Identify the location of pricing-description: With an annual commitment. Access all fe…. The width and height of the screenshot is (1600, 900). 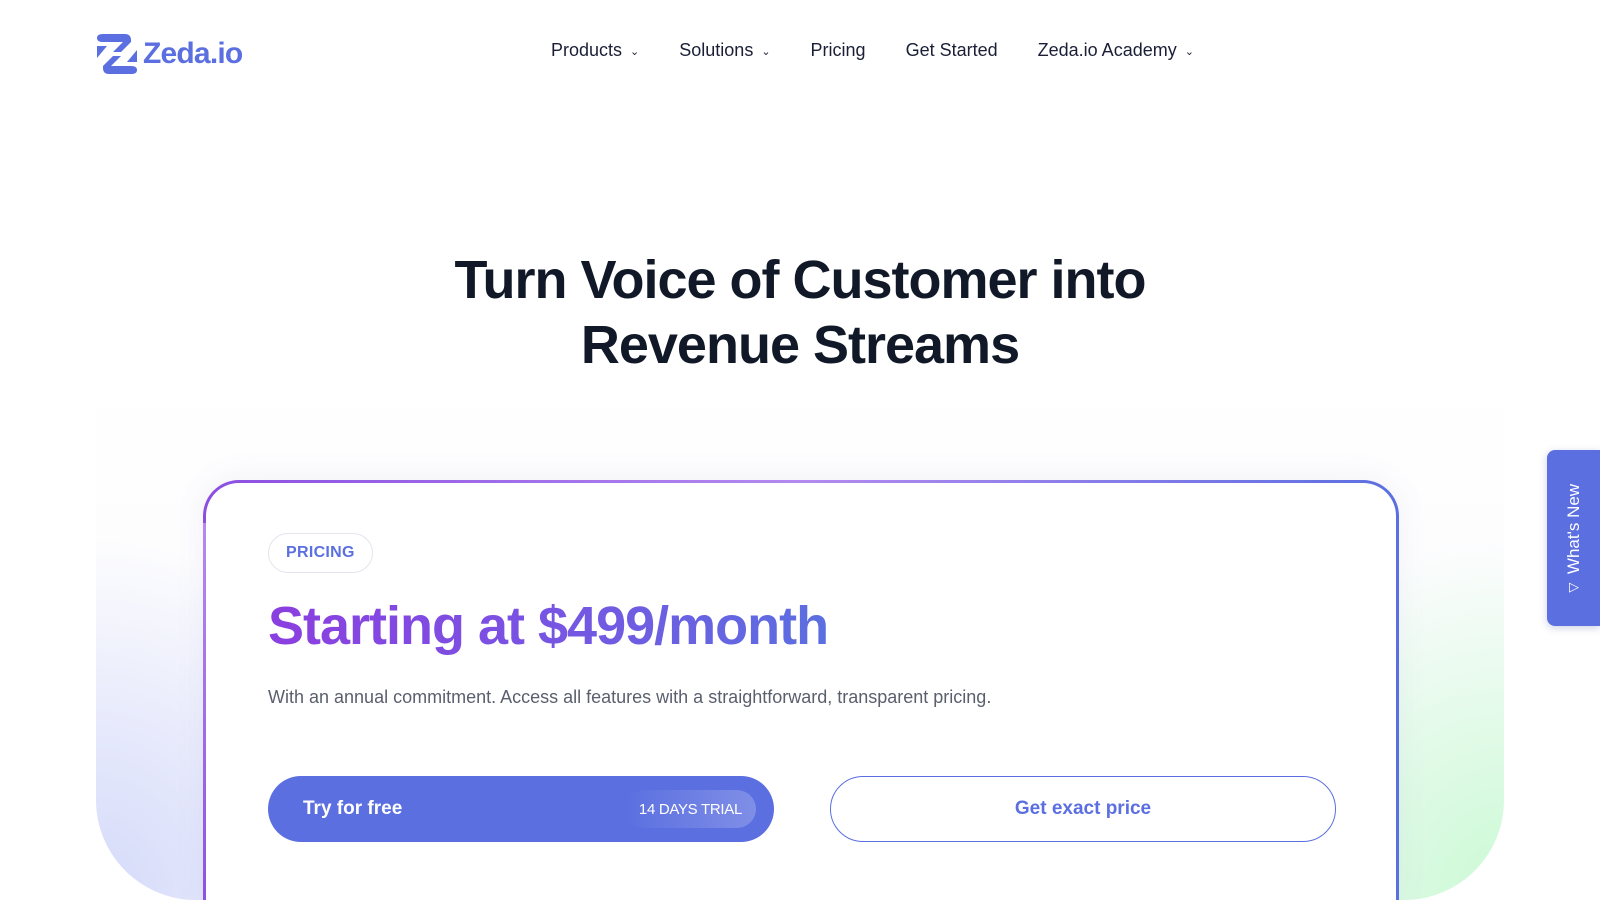
(630, 697).